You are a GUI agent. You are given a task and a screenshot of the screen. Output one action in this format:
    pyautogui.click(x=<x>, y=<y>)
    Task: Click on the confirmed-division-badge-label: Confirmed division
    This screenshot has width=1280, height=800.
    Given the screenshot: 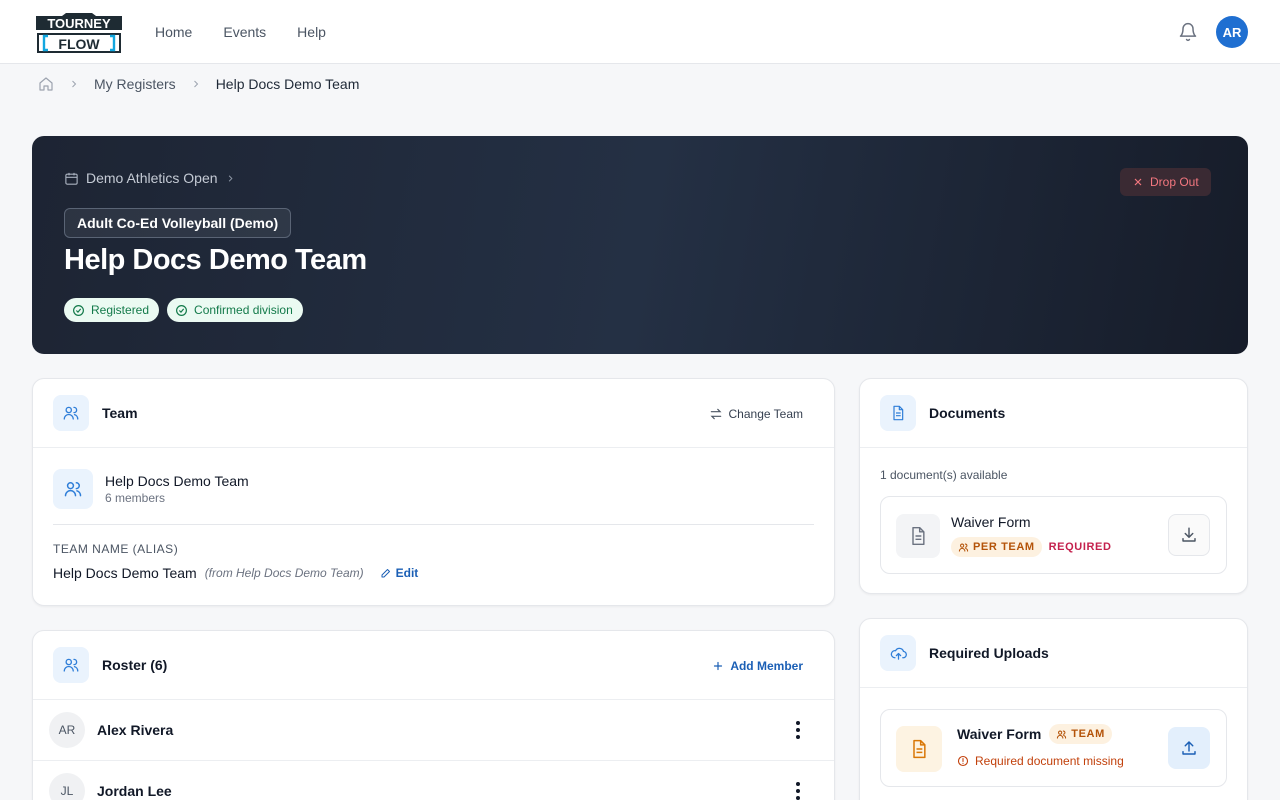 What is the action you would take?
    pyautogui.click(x=243, y=310)
    